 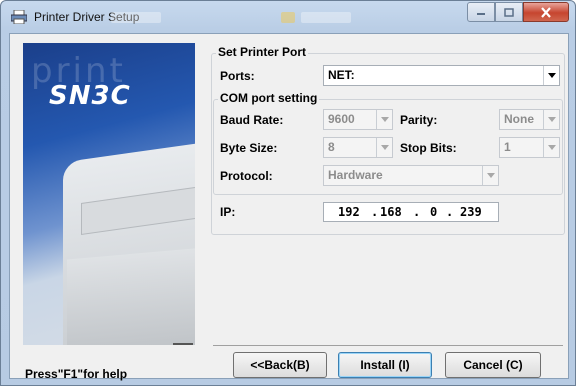 I want to click on printer-port-group-label: Set Printer Port, so click(x=262, y=52).